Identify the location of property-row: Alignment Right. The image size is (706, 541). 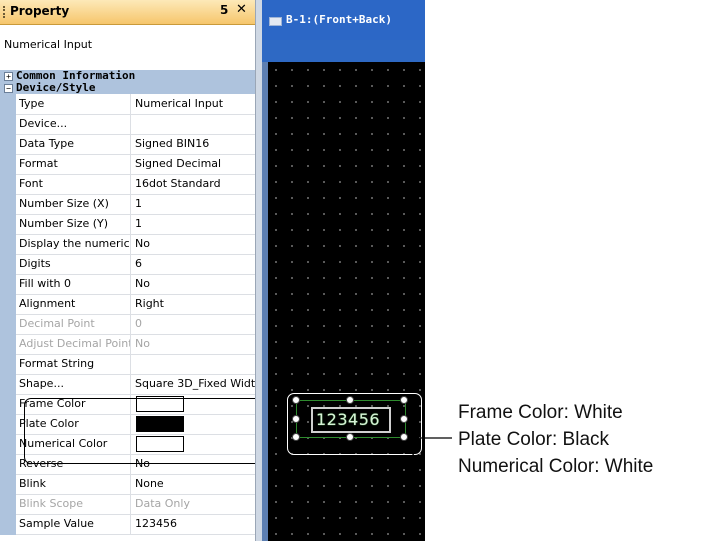
(127, 304).